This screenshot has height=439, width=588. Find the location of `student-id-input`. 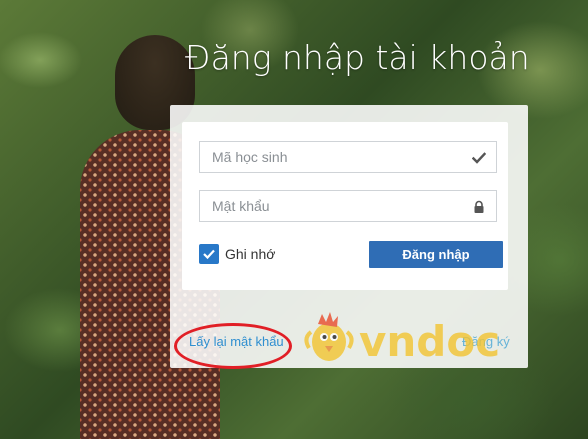

student-id-input is located at coordinates (331, 157).